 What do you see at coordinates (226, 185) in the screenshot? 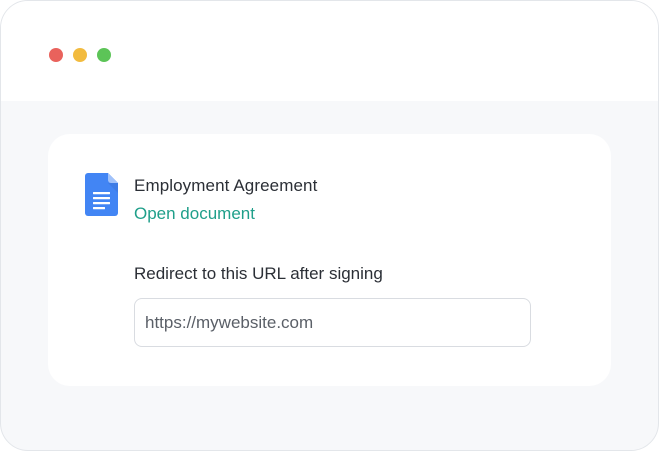
I see `document-title: Employment Agreement` at bounding box center [226, 185].